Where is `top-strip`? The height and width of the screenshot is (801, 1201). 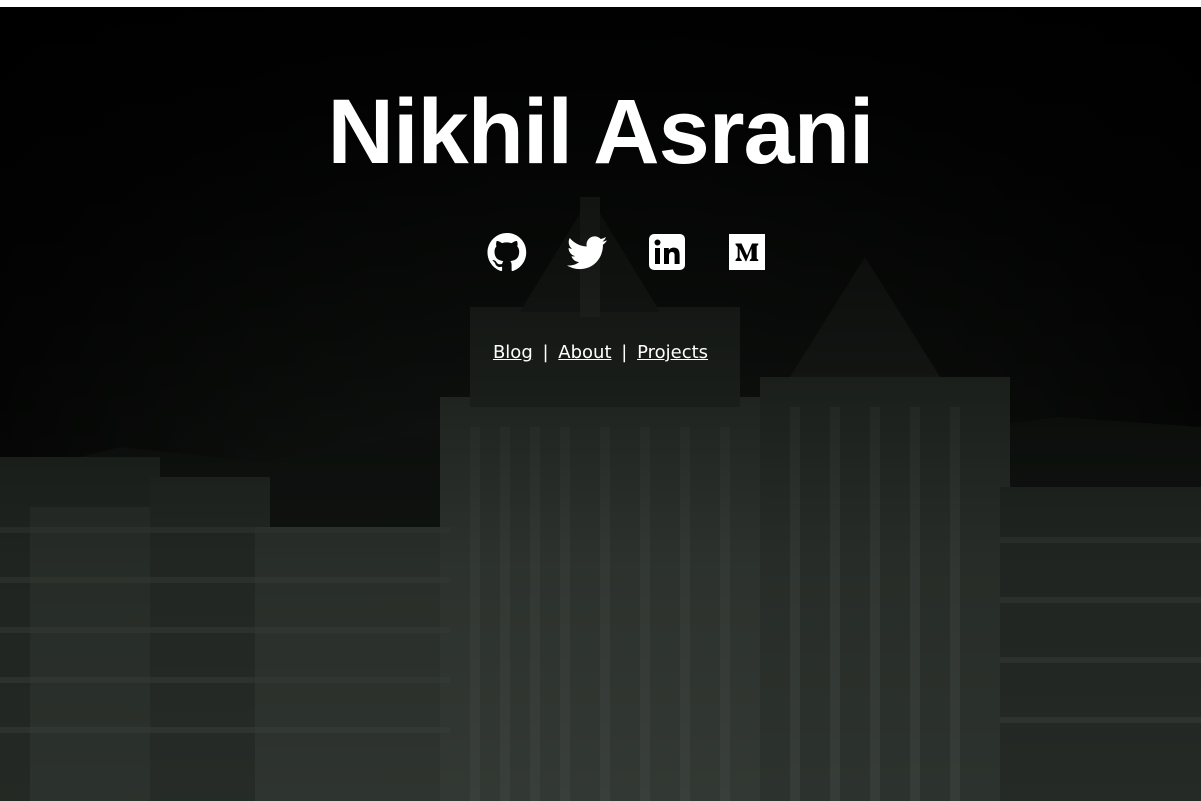 top-strip is located at coordinates (600, 3).